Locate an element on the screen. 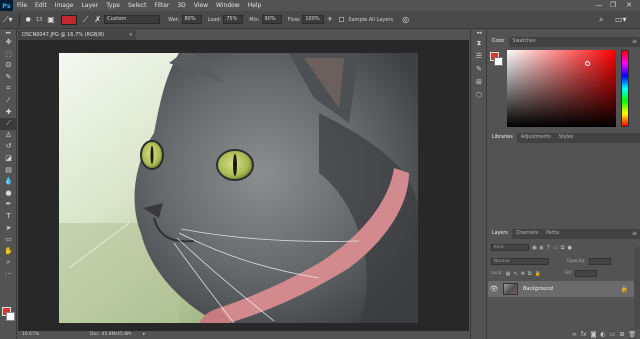 The image size is (640, 339). menu-image: Image is located at coordinates (64, 5).